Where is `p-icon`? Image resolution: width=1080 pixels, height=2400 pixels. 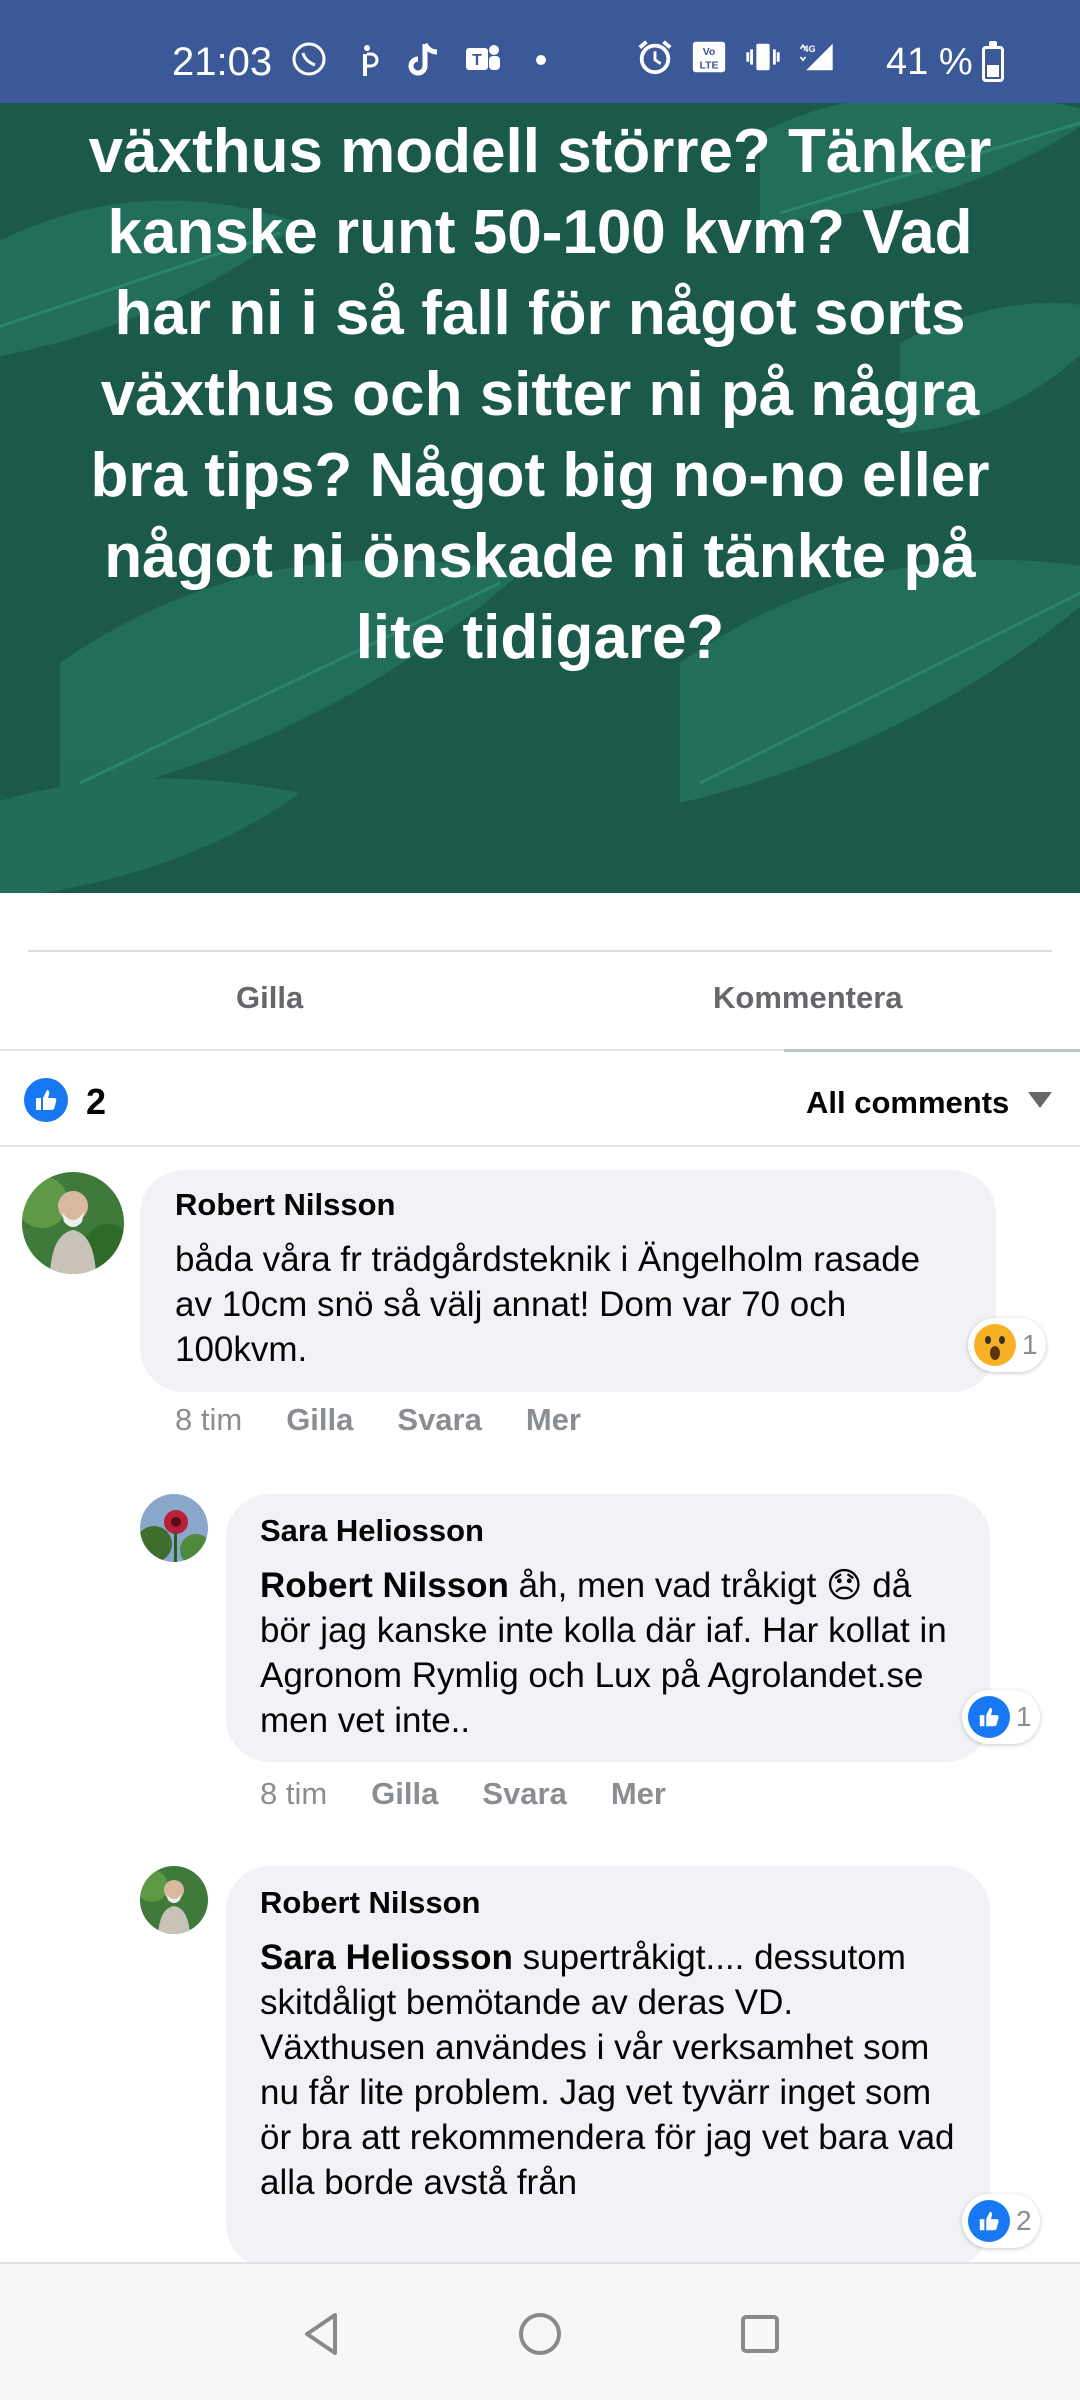
p-icon is located at coordinates (367, 59).